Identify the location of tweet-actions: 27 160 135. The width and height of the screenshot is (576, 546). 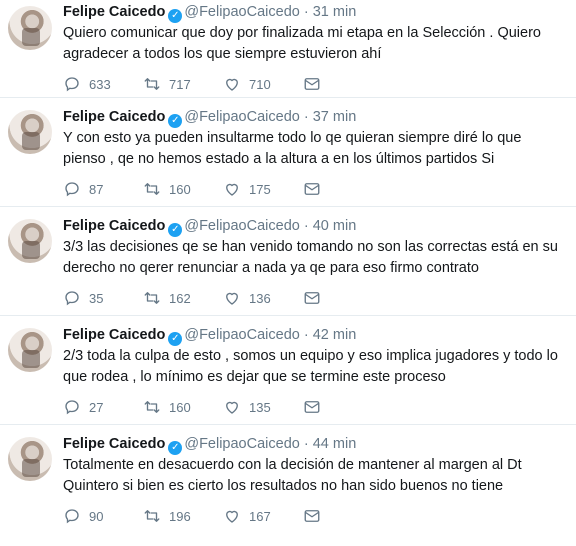
(196, 407).